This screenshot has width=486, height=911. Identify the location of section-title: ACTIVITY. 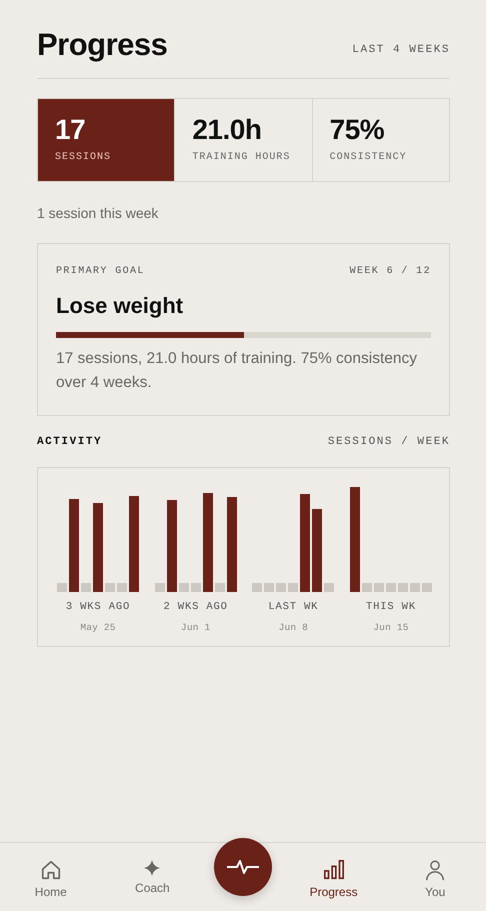
(69, 442).